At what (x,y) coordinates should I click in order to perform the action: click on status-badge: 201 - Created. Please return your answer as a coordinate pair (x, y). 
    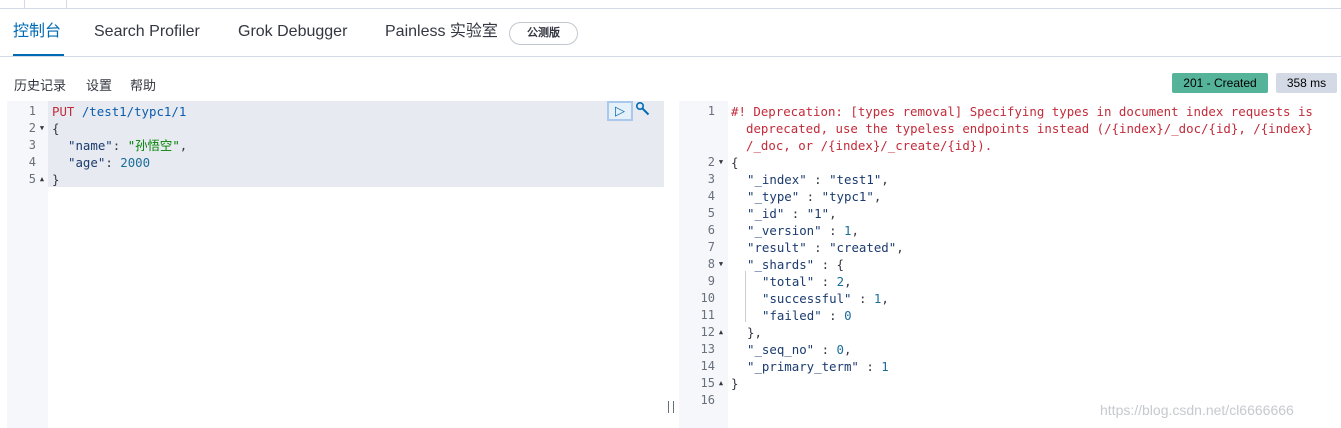
    Looking at the image, I should click on (1220, 83).